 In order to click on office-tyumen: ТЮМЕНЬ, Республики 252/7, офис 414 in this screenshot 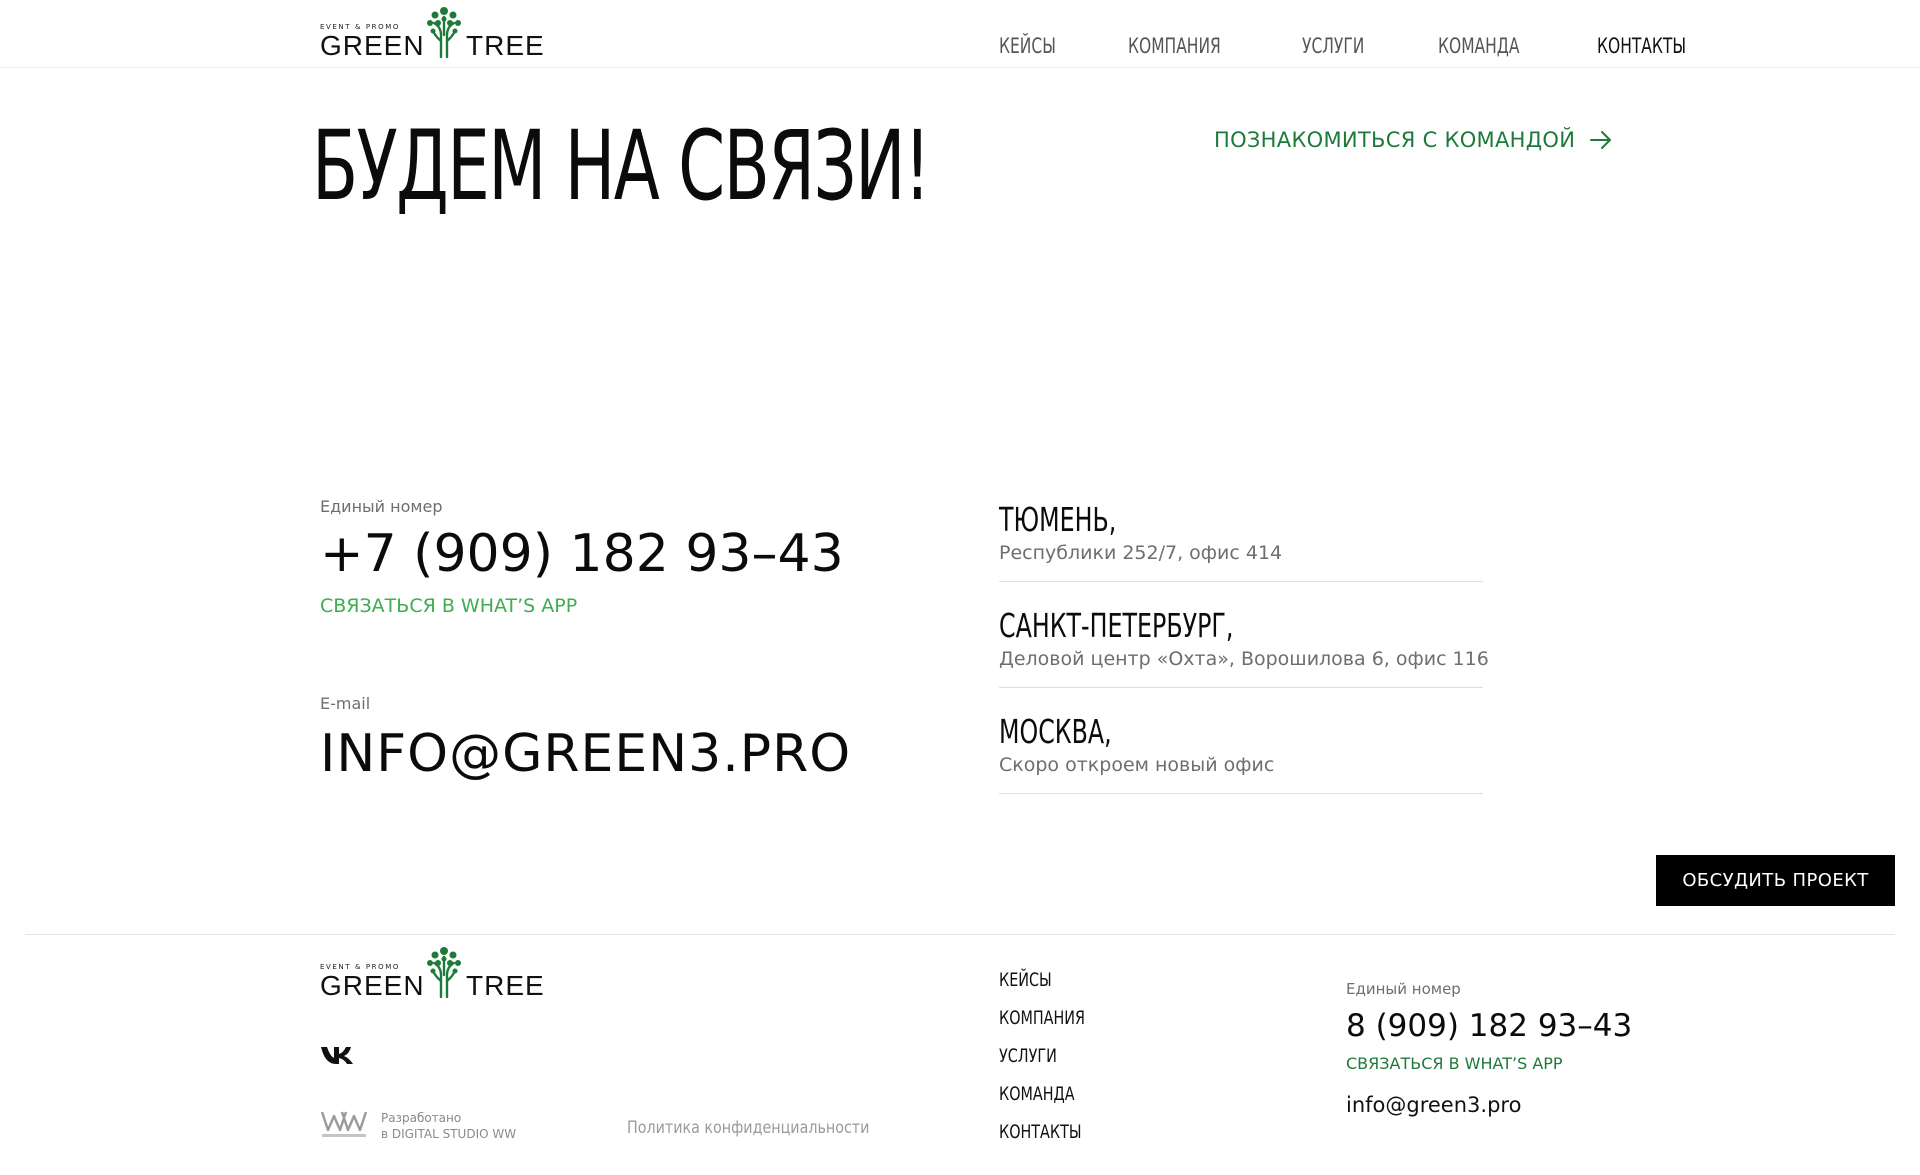, I will do `click(1241, 541)`.